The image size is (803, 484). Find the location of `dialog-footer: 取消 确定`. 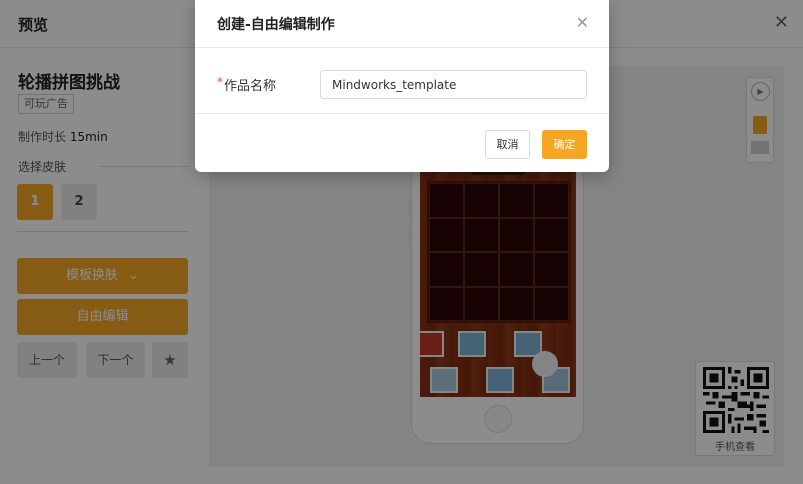

dialog-footer: 取消 确定 is located at coordinates (402, 142).